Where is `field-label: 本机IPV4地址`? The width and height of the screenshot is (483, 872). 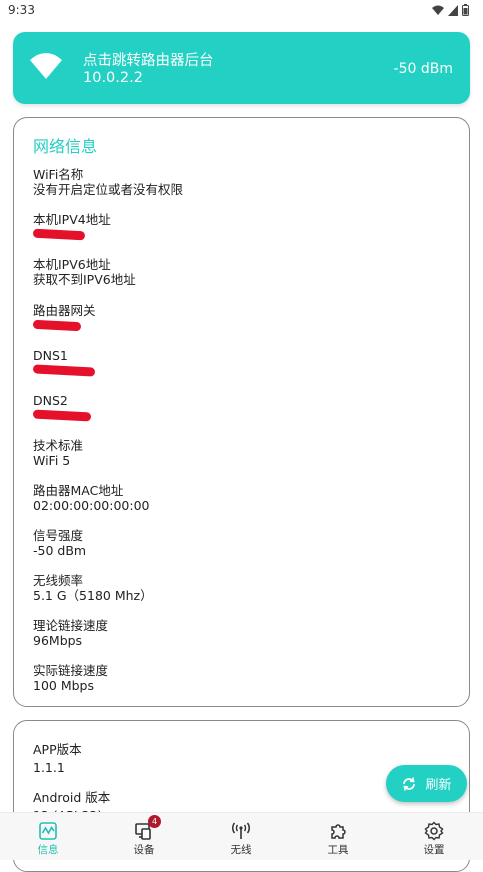 field-label: 本机IPV4地址 is located at coordinates (72, 219).